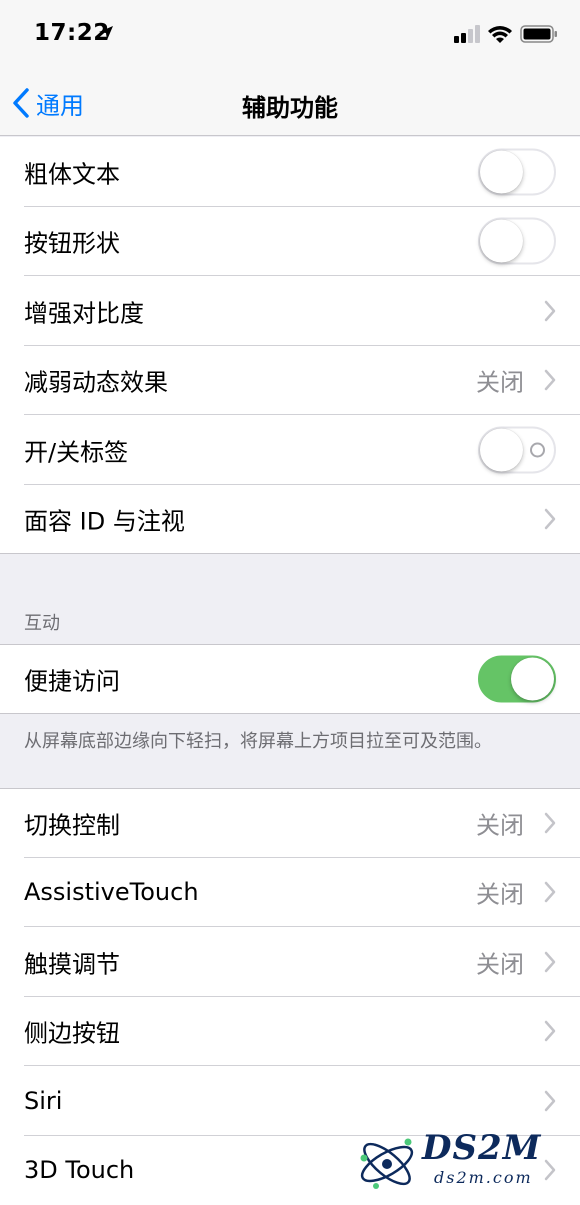 This screenshot has height=1205, width=580. I want to click on row-label: 粗体文本, so click(72, 171).